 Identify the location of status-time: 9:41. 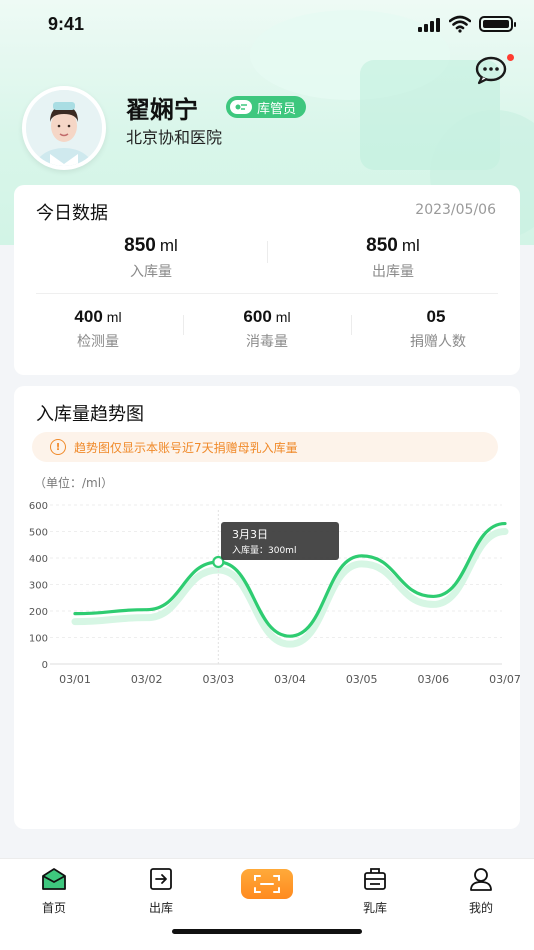
(66, 24).